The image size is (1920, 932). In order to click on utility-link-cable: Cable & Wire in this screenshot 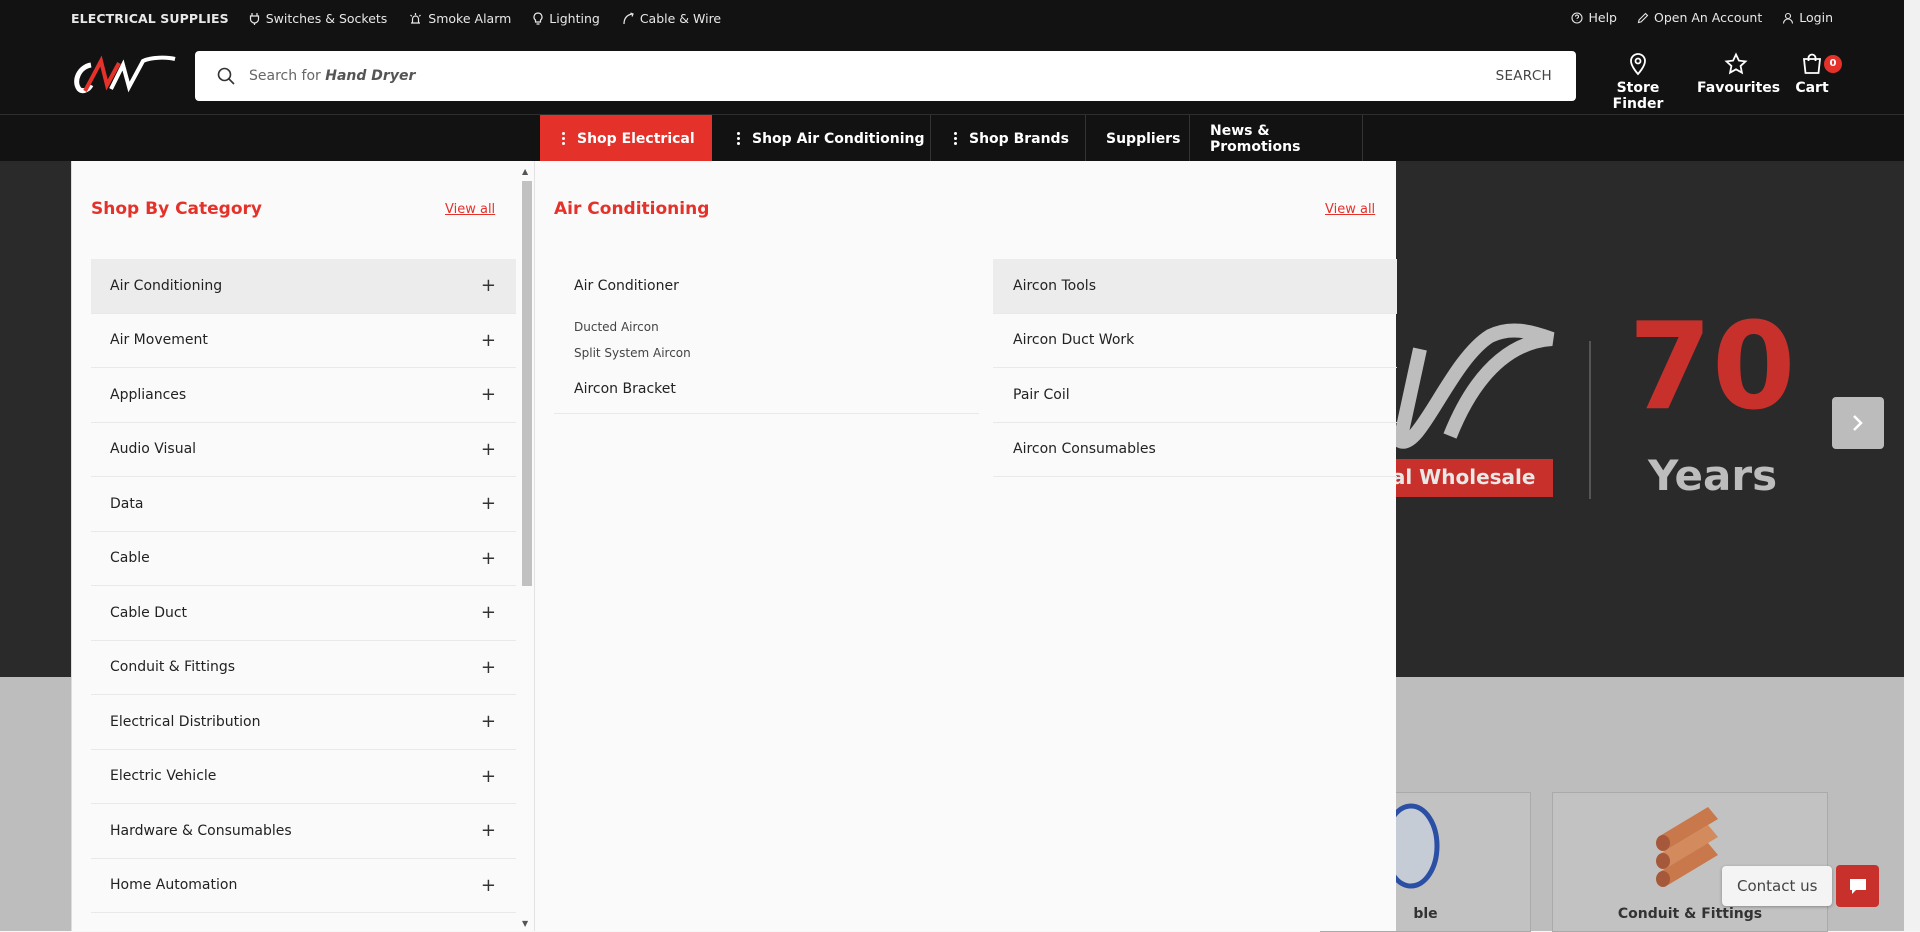, I will do `click(671, 18)`.